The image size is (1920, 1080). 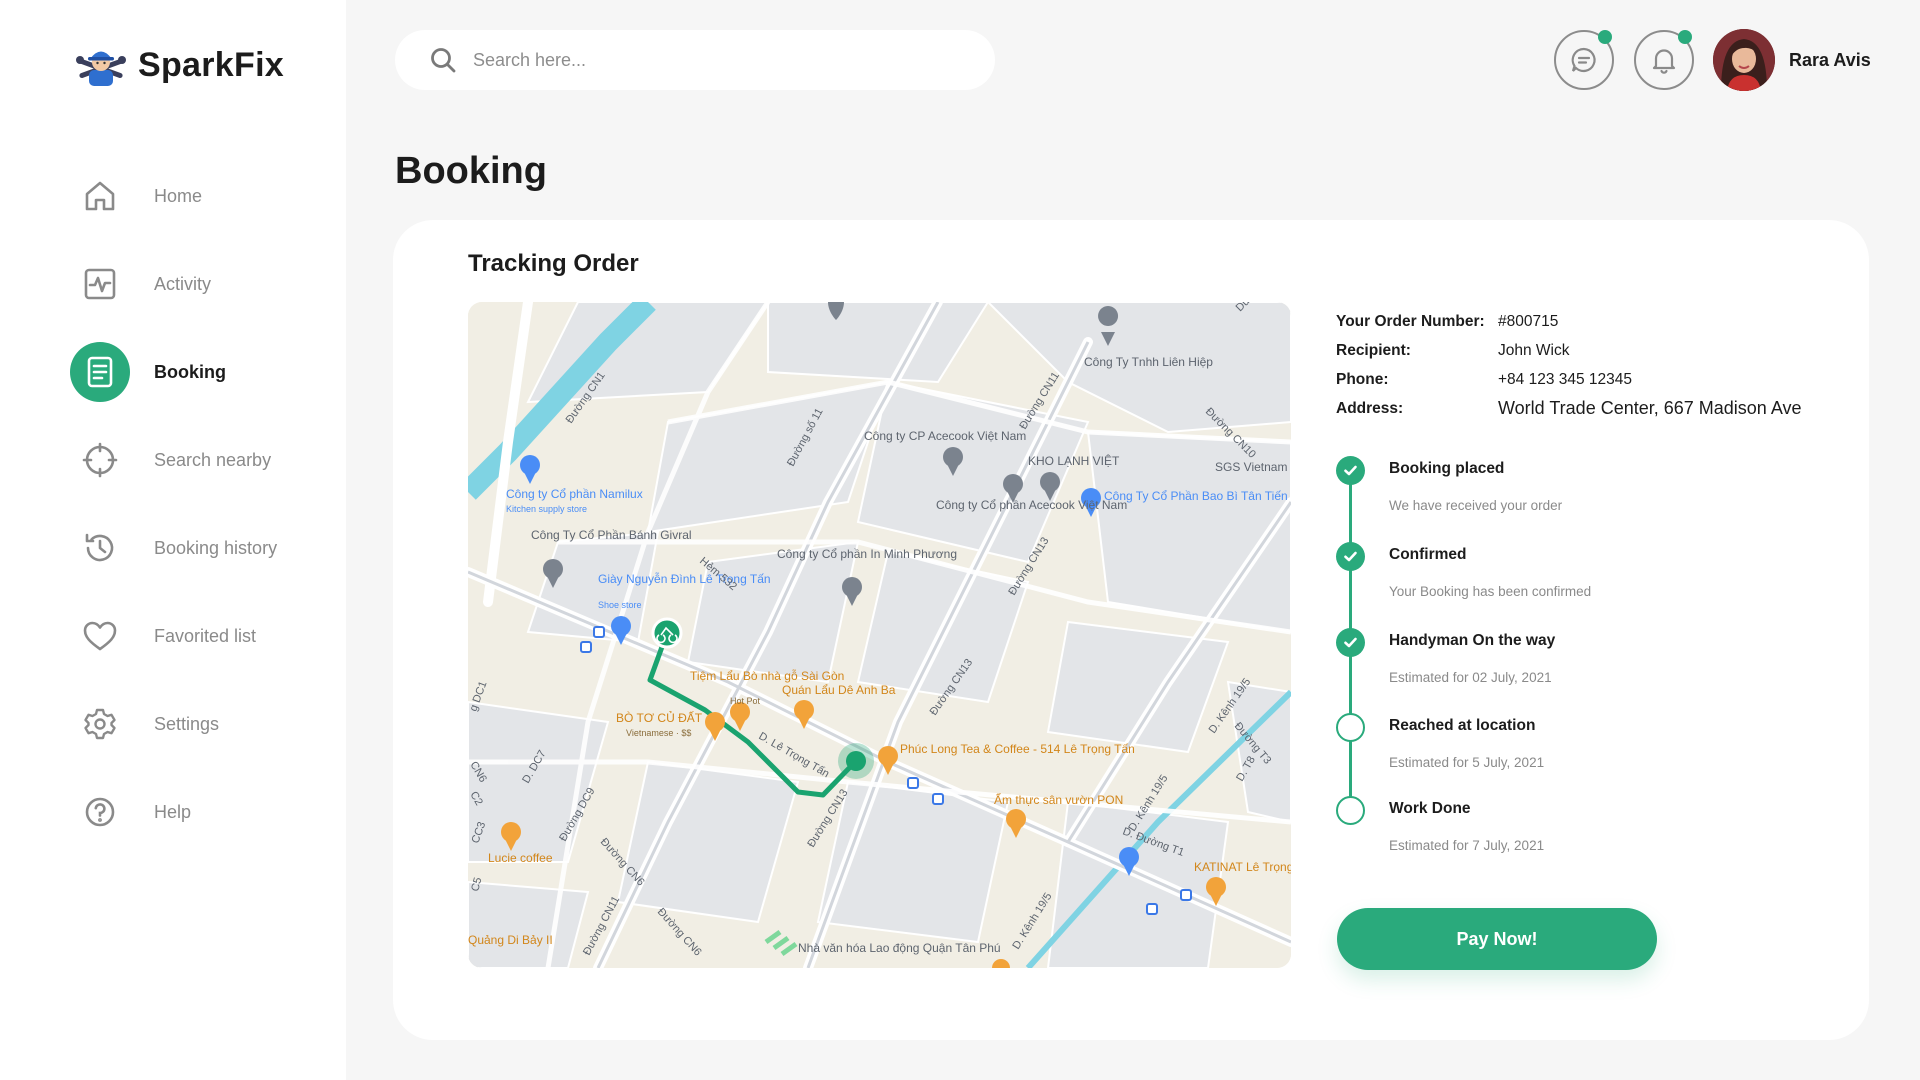 I want to click on map-label: Hot Pot, so click(x=745, y=701).